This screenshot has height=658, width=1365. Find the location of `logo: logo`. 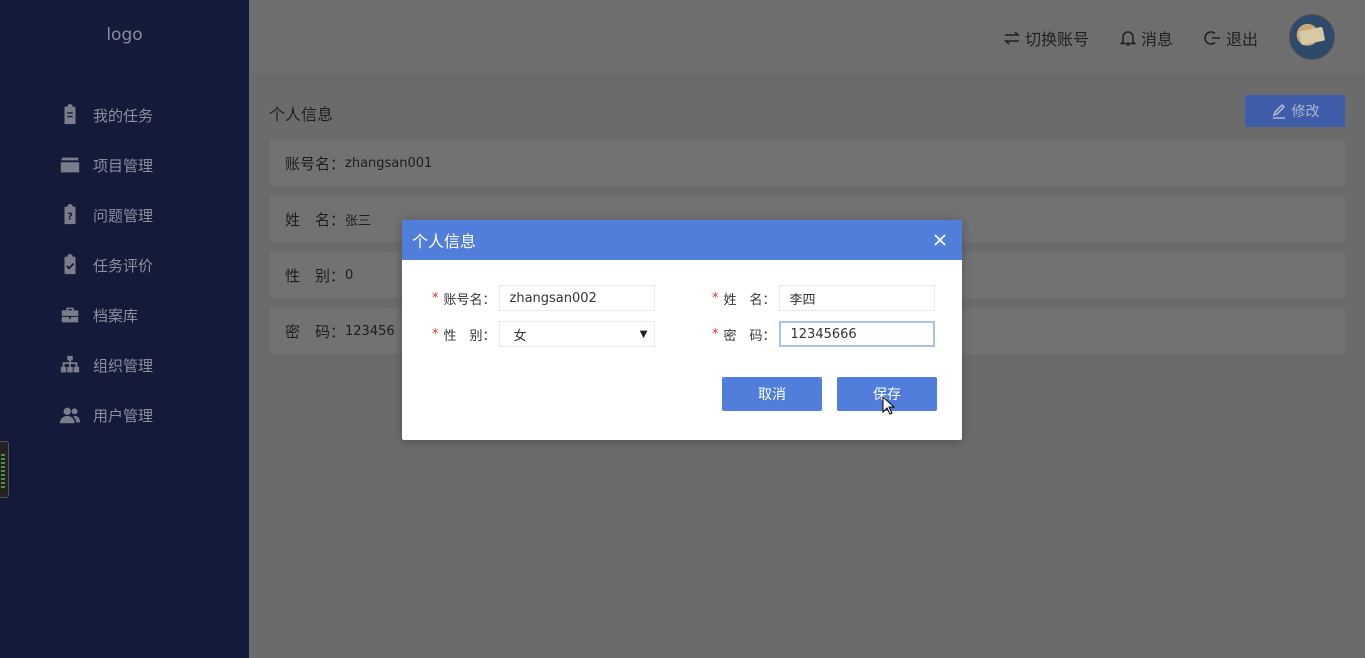

logo: logo is located at coordinates (124, 35).